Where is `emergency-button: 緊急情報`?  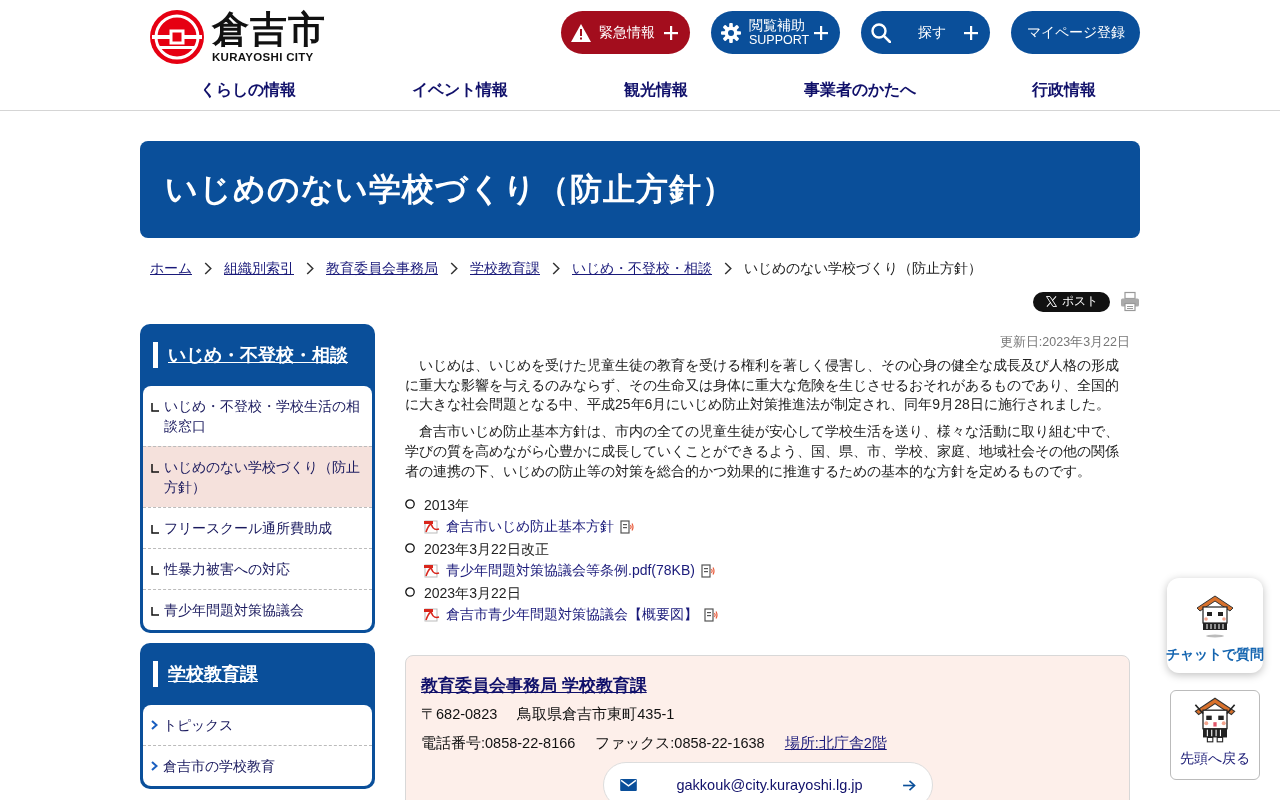
emergency-button: 緊急情報 is located at coordinates (625, 32).